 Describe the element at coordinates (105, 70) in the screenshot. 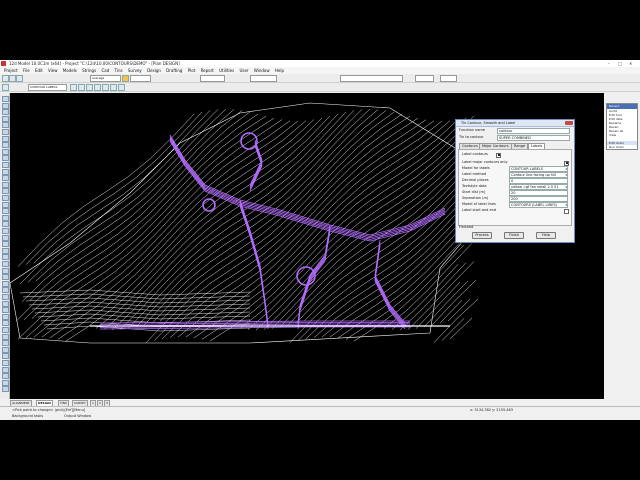

I see `menu-cad: Cad` at that location.